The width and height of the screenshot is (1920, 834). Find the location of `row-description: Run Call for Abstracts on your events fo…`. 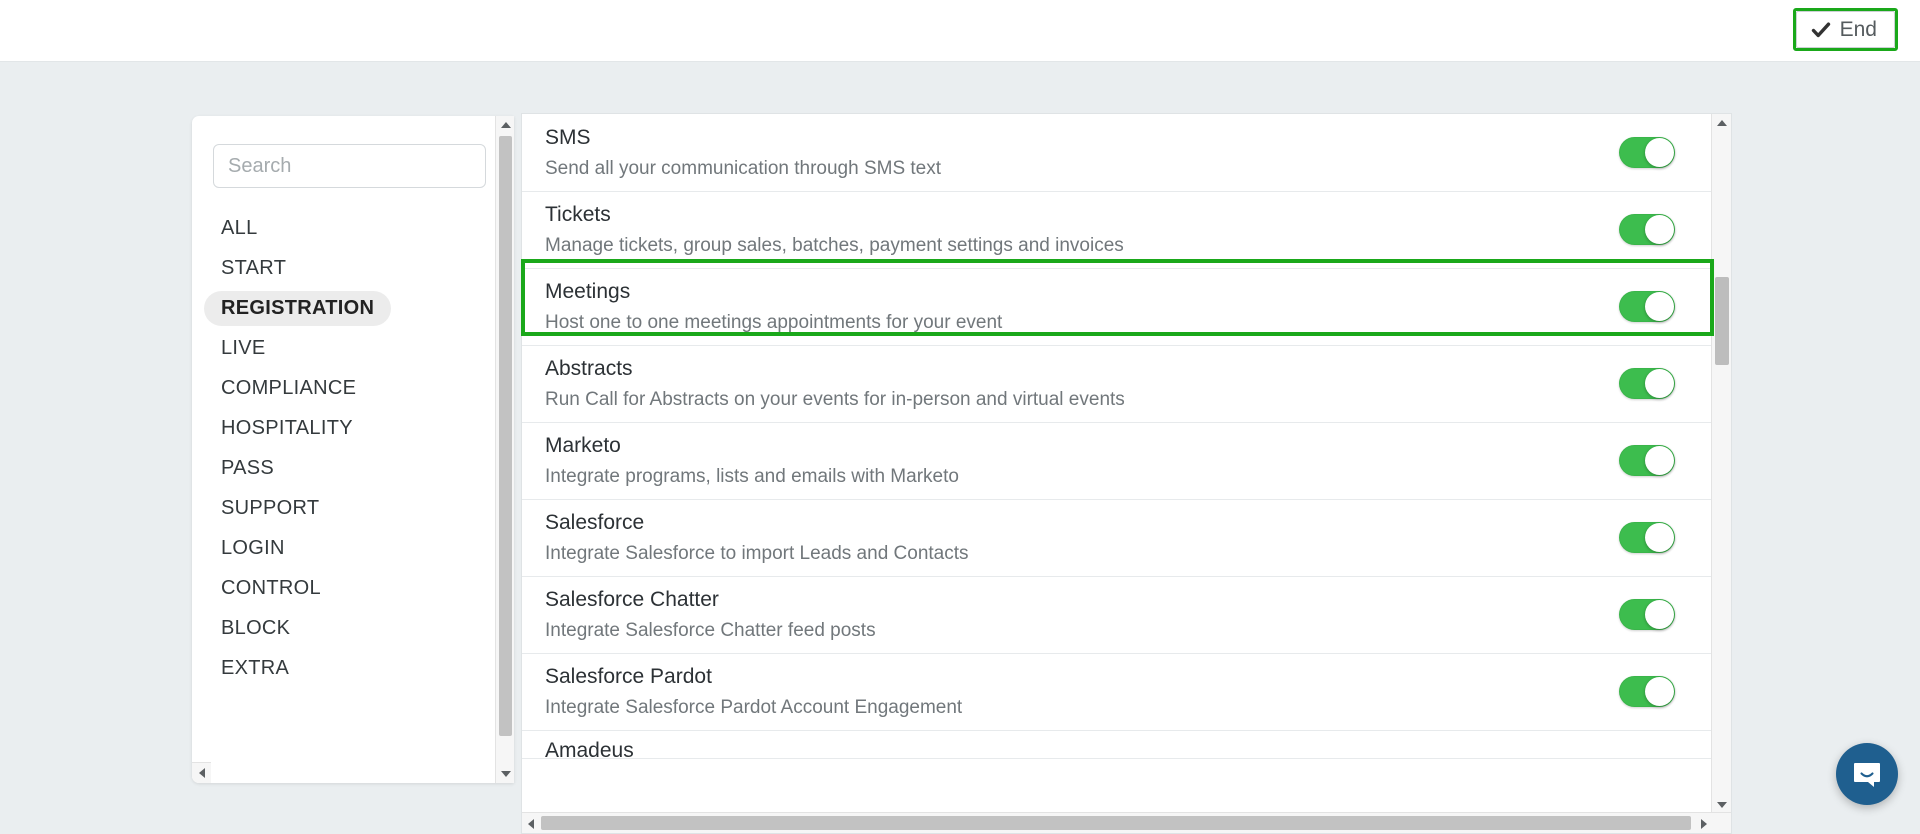

row-description: Run Call for Abstracts on your events fo… is located at coordinates (835, 399).